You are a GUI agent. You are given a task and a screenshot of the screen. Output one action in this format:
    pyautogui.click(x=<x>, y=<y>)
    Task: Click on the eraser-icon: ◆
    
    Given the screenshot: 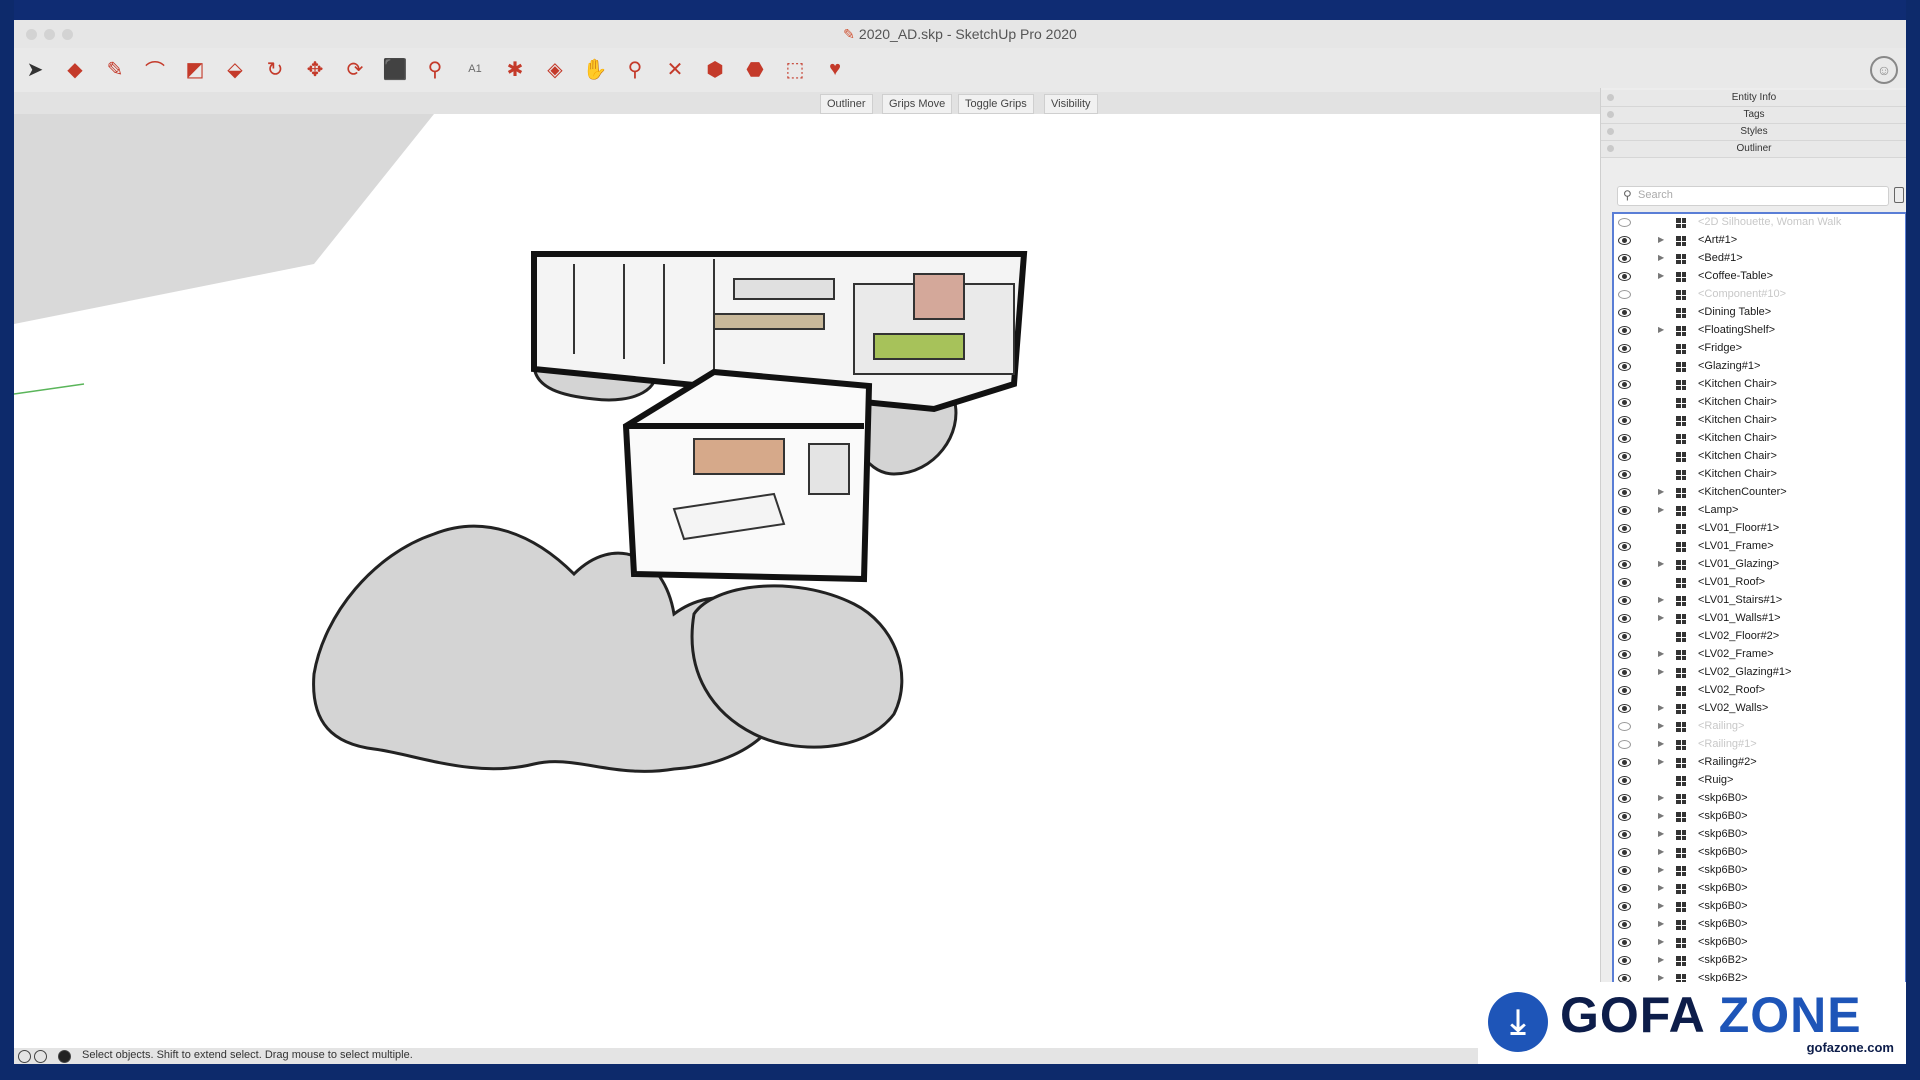 What is the action you would take?
    pyautogui.click(x=75, y=69)
    